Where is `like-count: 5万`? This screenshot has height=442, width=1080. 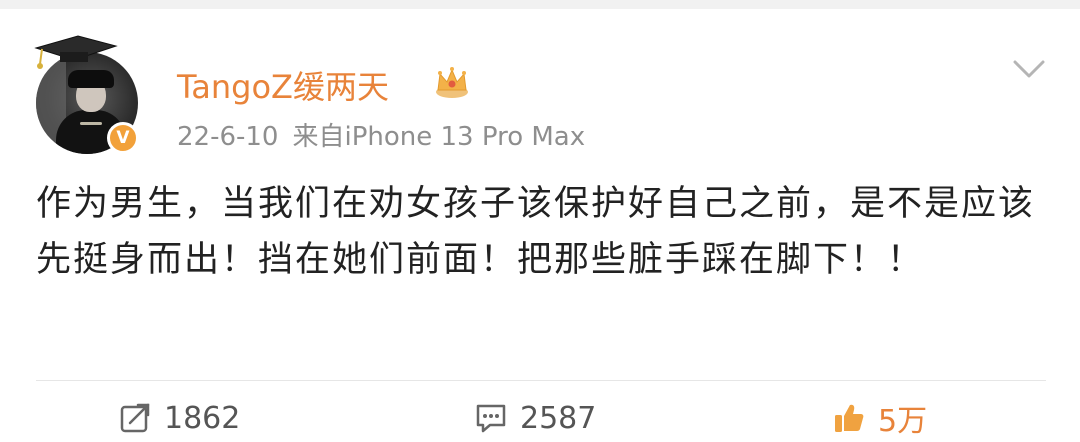 like-count: 5万 is located at coordinates (903, 421).